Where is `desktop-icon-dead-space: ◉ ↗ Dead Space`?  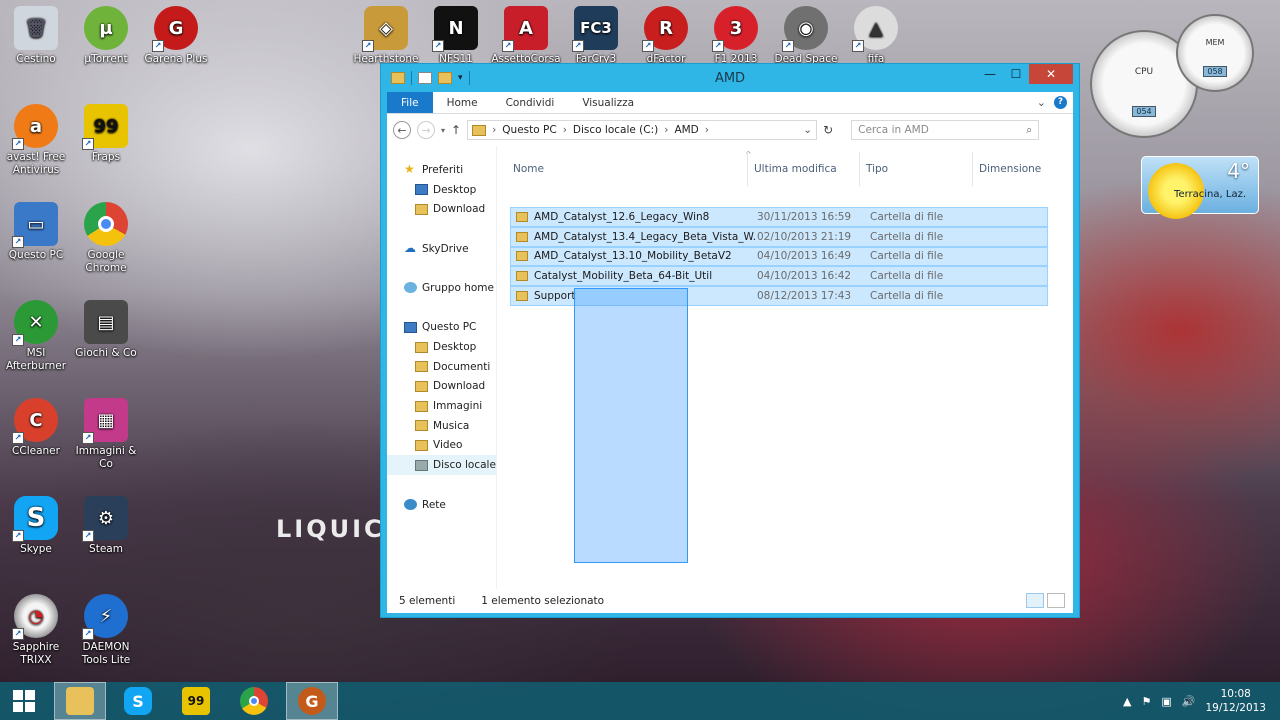
desktop-icon-dead-space: ◉ ↗ Dead Space is located at coordinates (806, 36).